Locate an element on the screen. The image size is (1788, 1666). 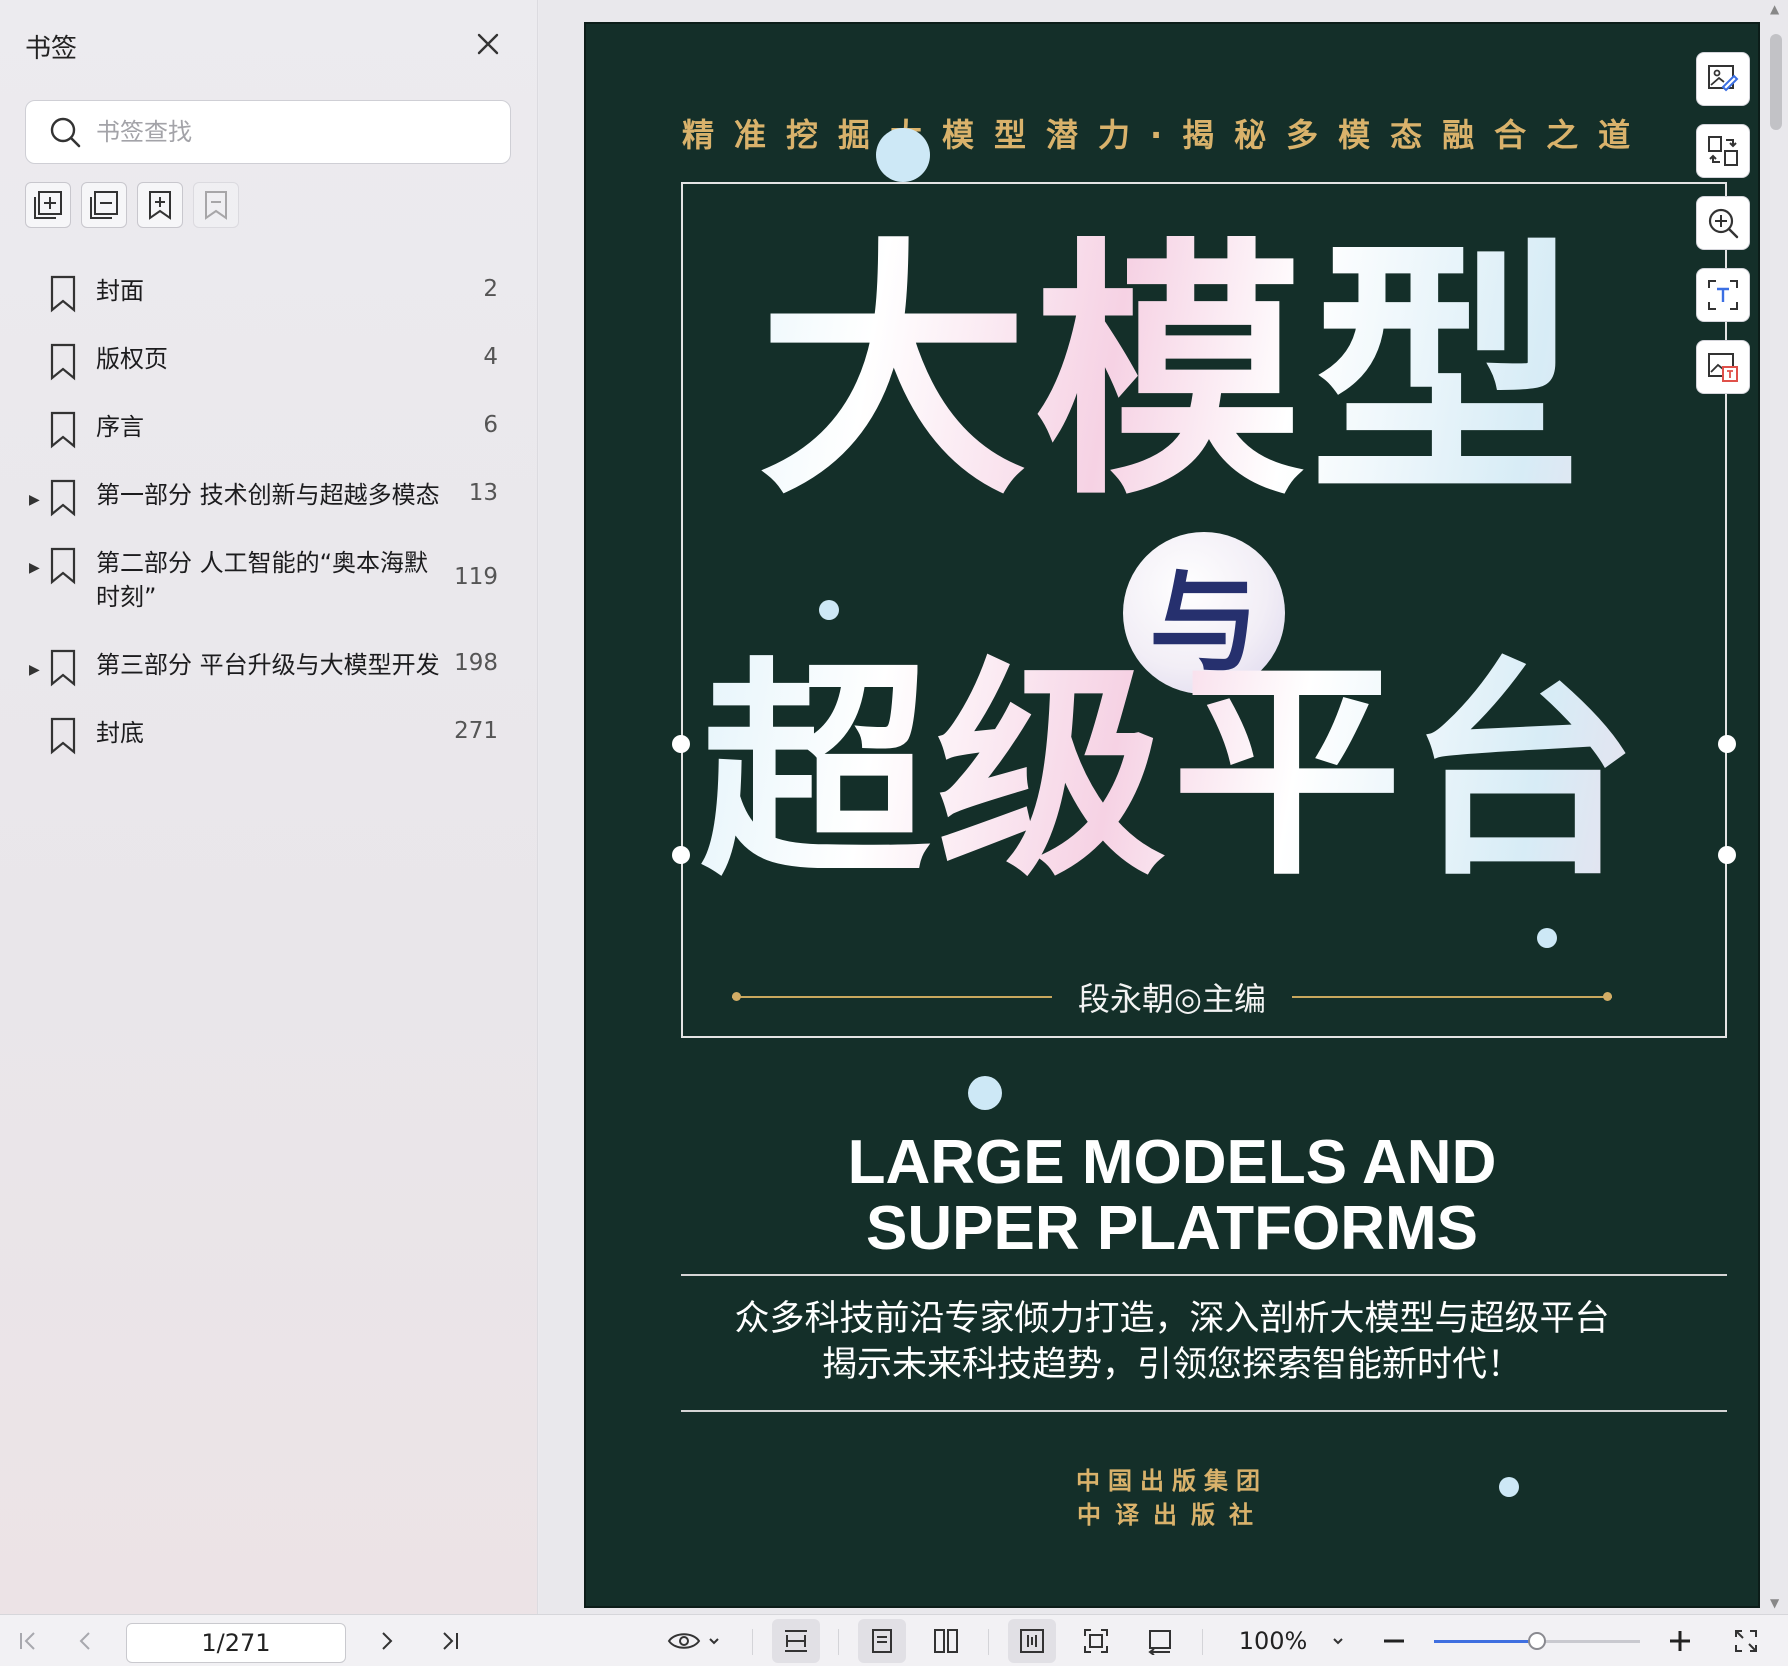
fit-page-button is located at coordinates (1096, 1640).